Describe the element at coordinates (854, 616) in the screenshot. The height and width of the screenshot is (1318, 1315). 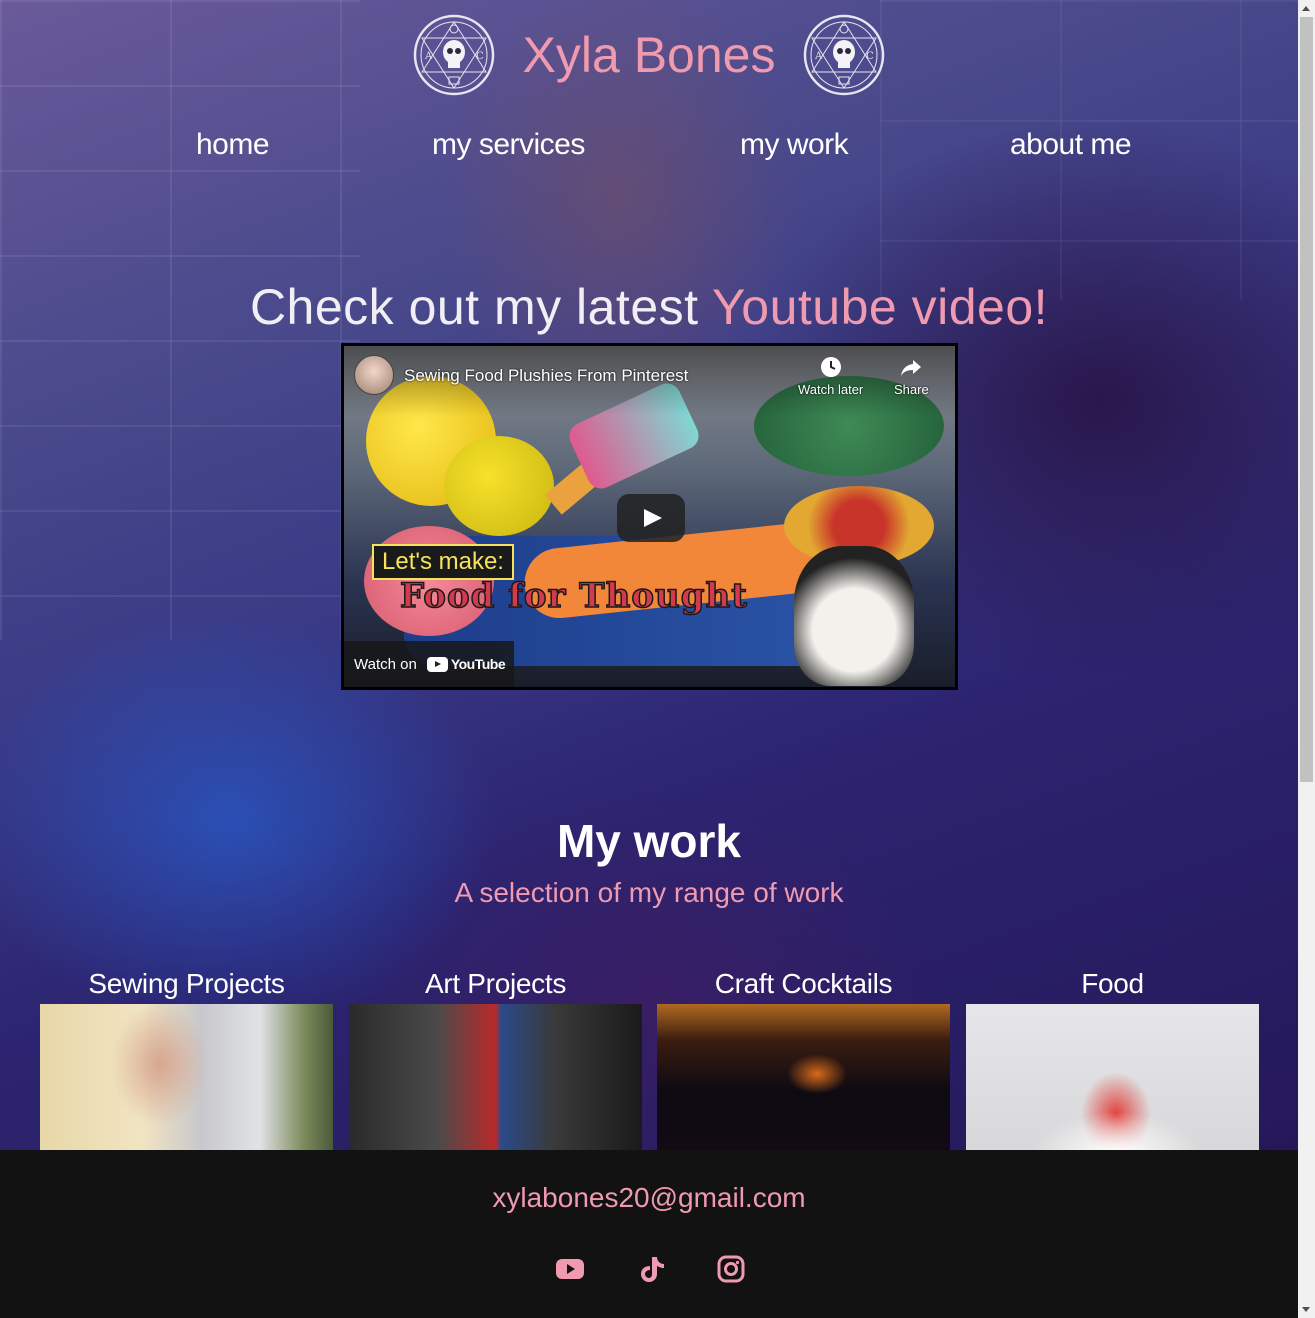
I see `thumbnail-cat` at that location.